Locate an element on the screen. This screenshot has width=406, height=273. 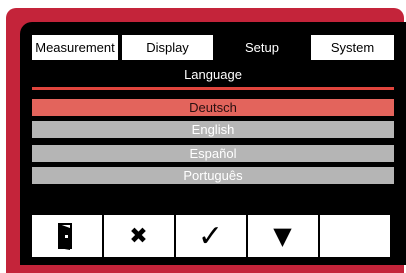
tab-display: Display is located at coordinates (167, 47).